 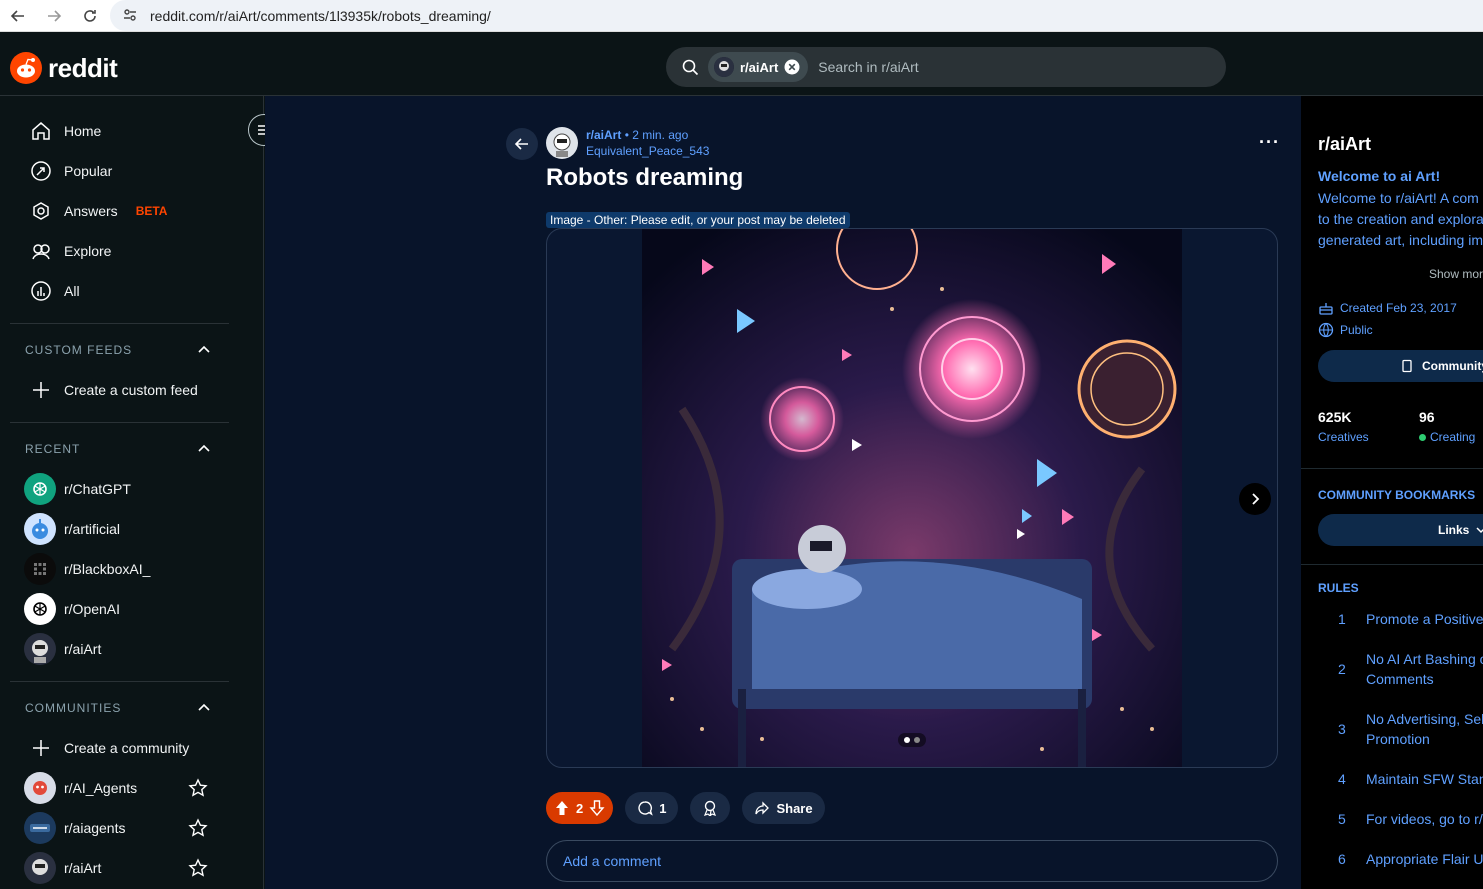 I want to click on artificial-avatar-icon, so click(x=40, y=529).